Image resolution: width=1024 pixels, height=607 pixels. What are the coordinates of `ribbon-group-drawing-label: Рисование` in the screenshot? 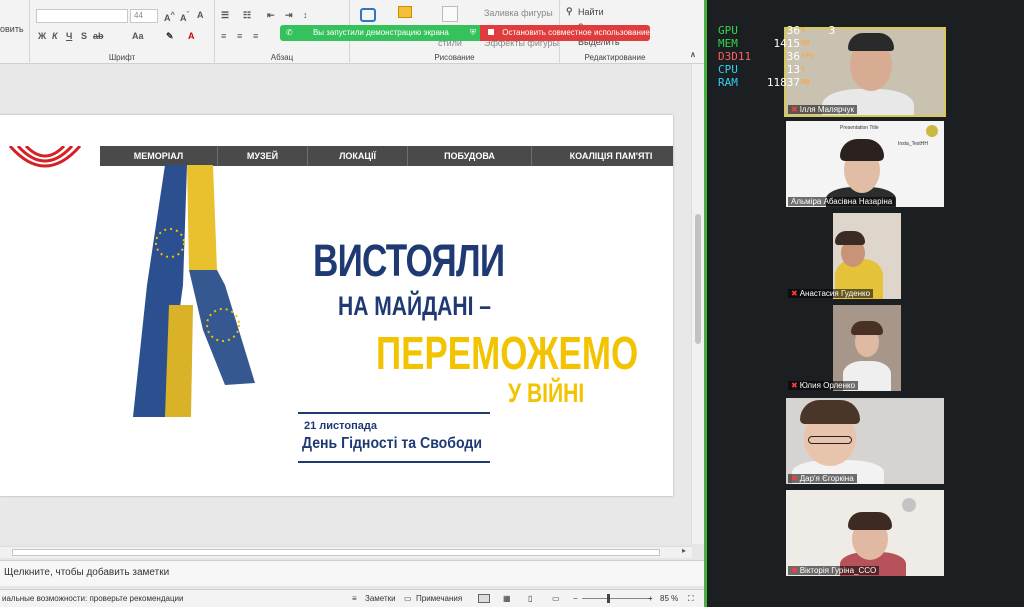 It's located at (454, 57).